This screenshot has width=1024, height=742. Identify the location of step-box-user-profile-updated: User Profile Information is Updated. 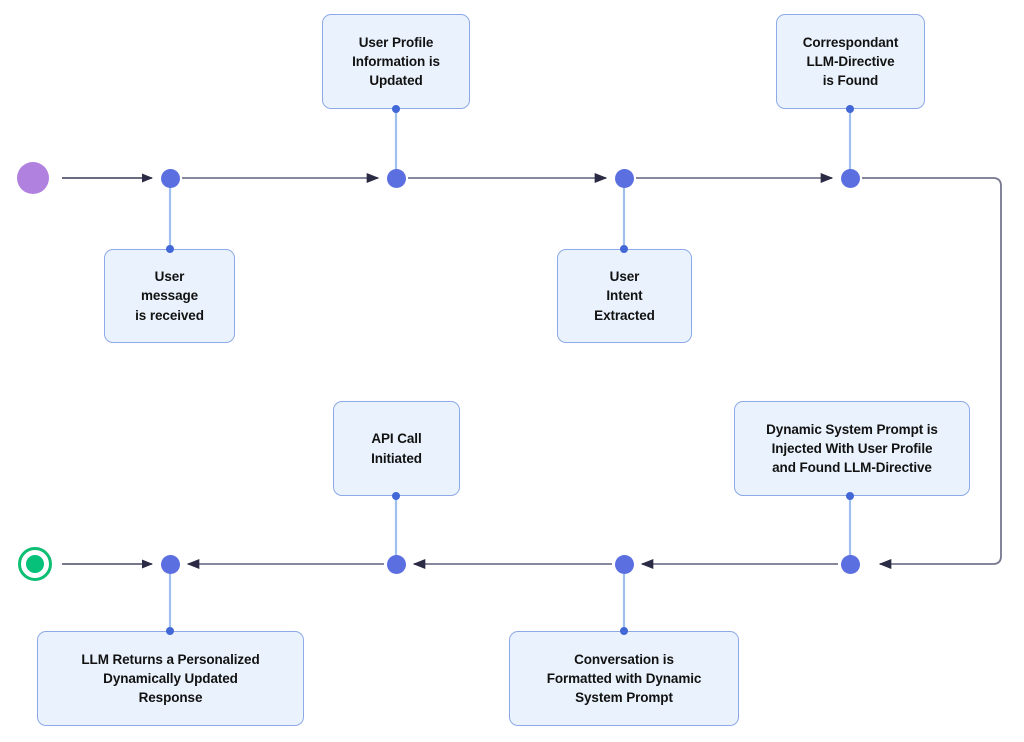
(396, 61).